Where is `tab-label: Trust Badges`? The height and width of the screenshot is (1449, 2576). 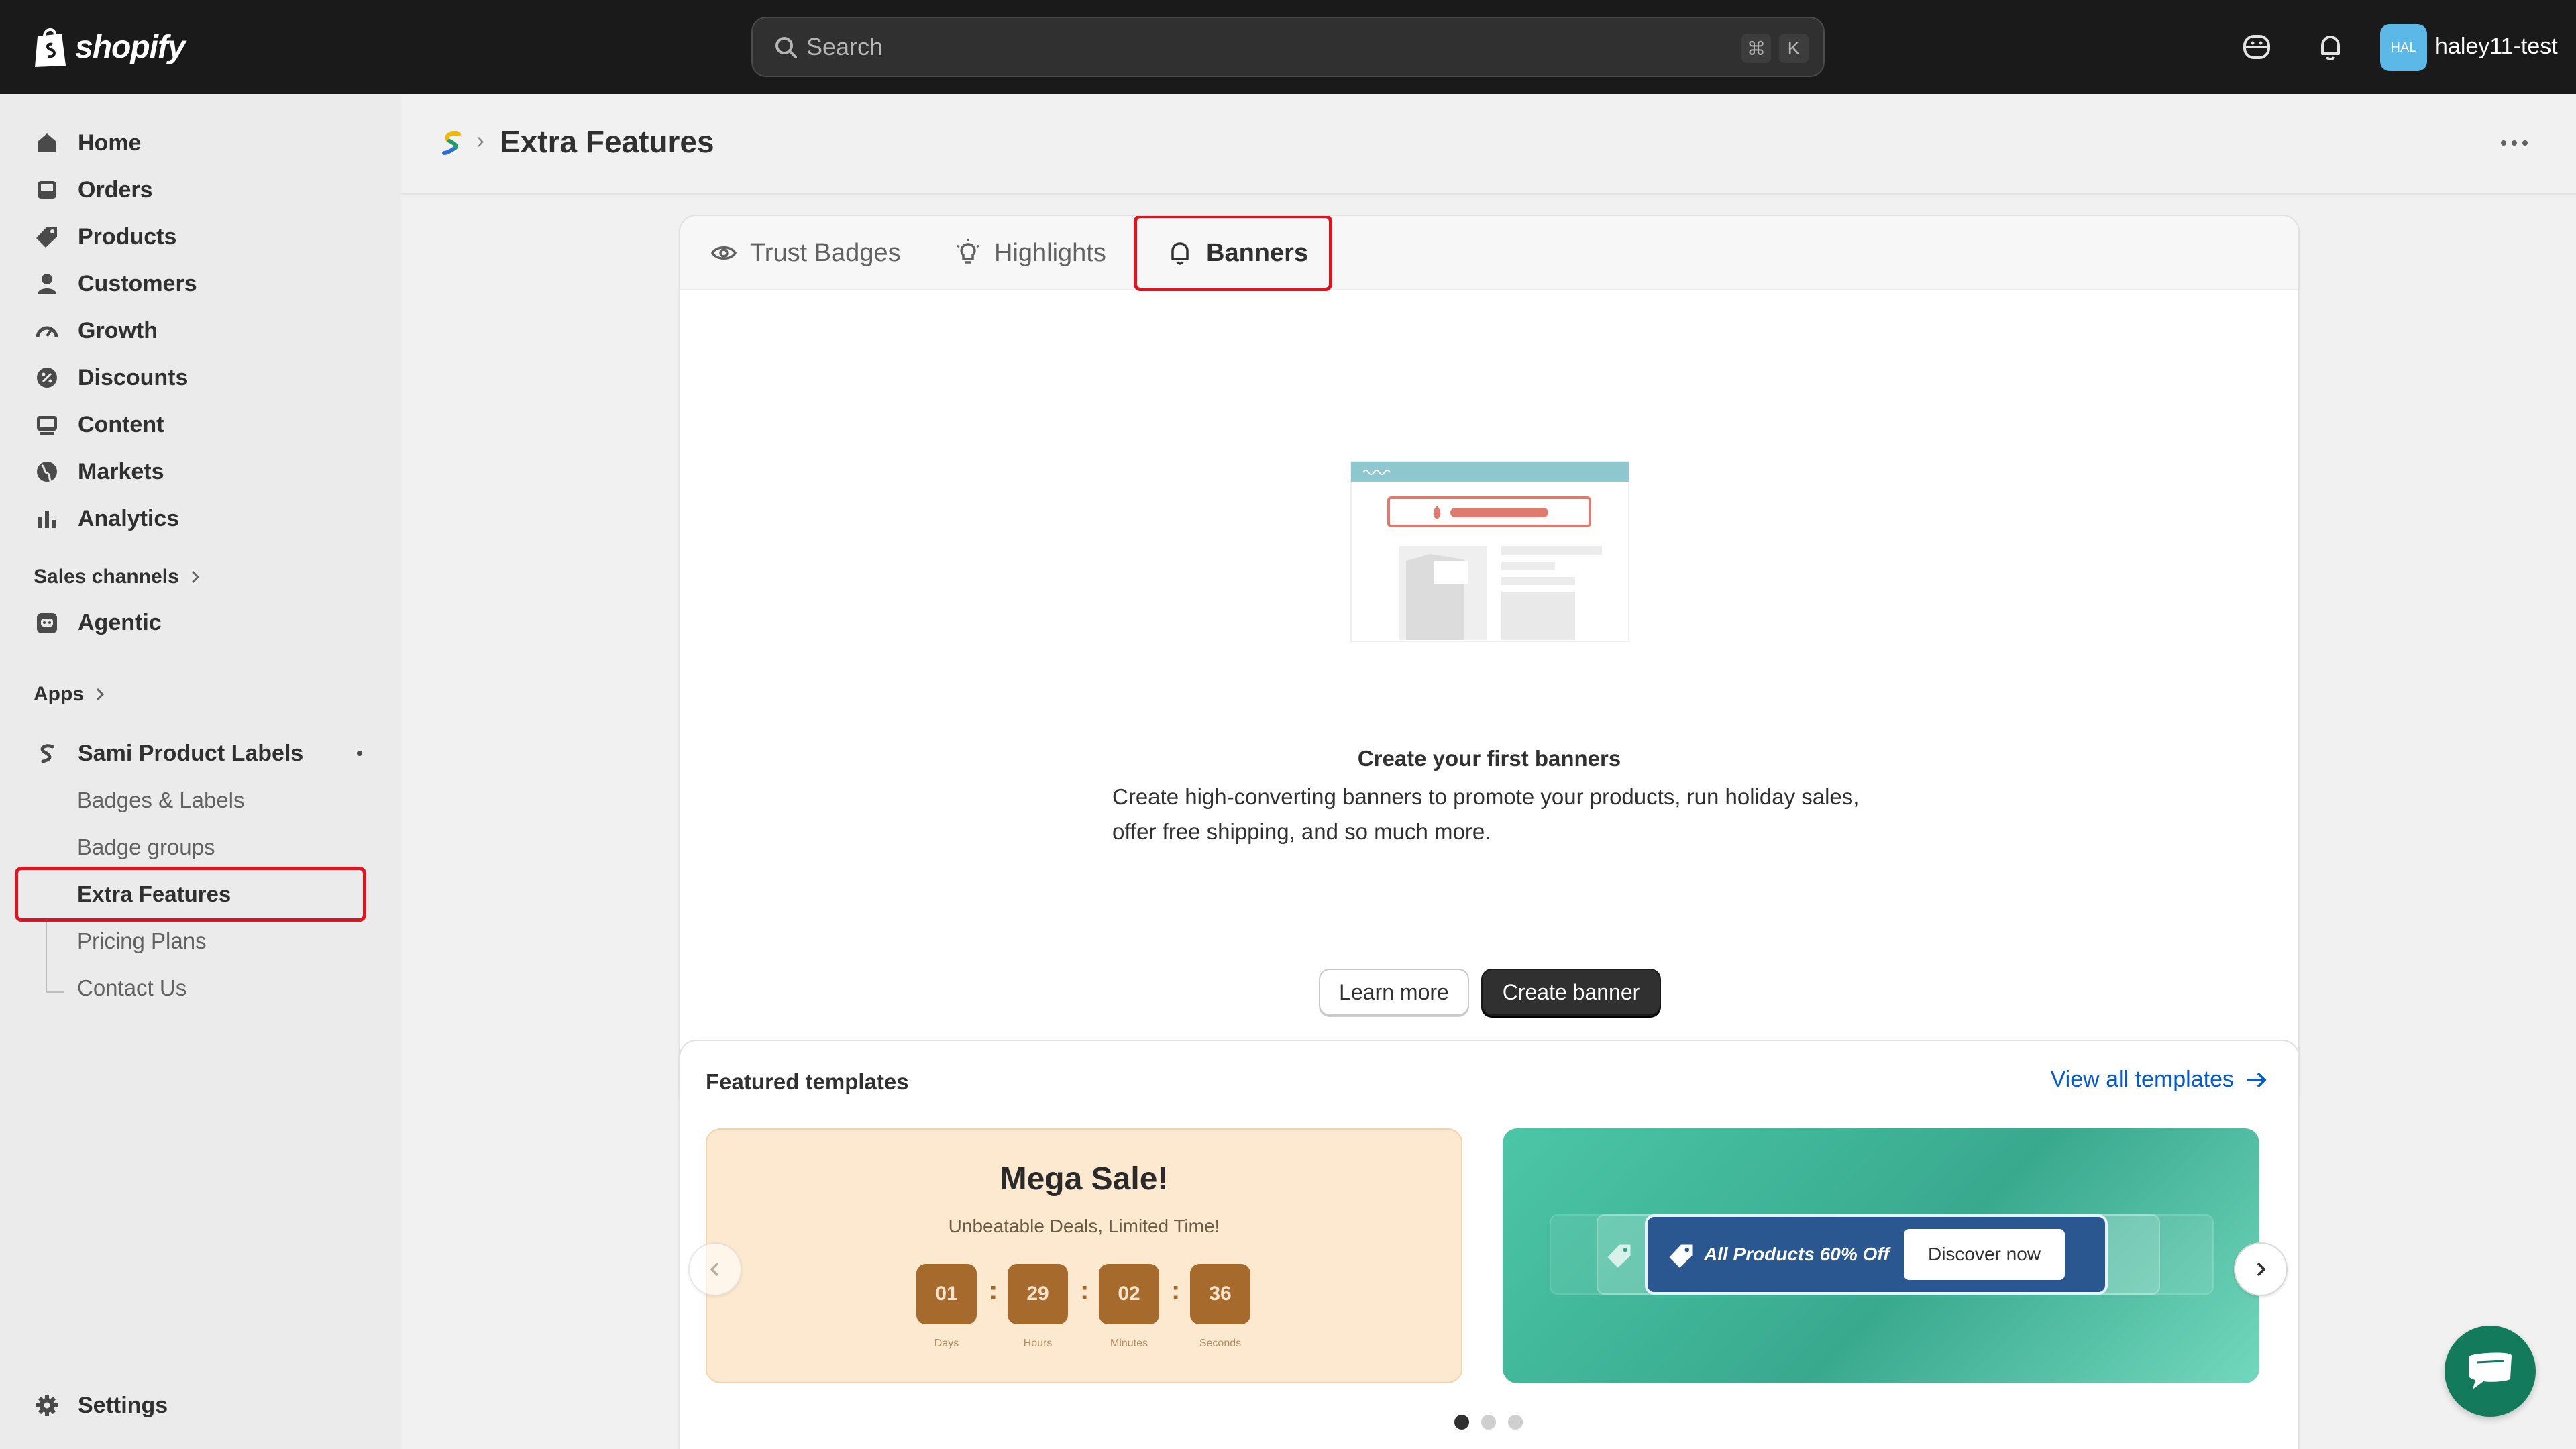
tab-label: Trust Badges is located at coordinates (825, 252).